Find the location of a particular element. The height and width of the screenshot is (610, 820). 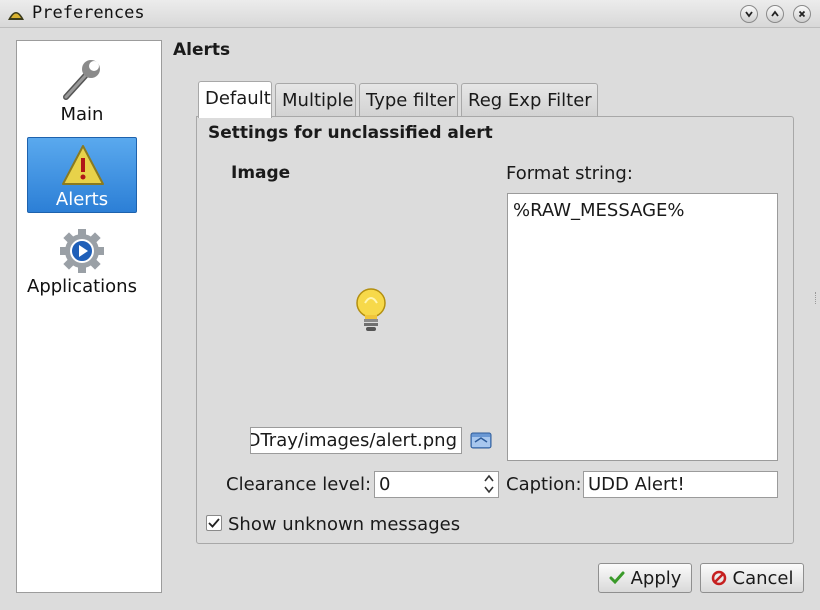

clearance-level-value: 0 is located at coordinates (385, 484).